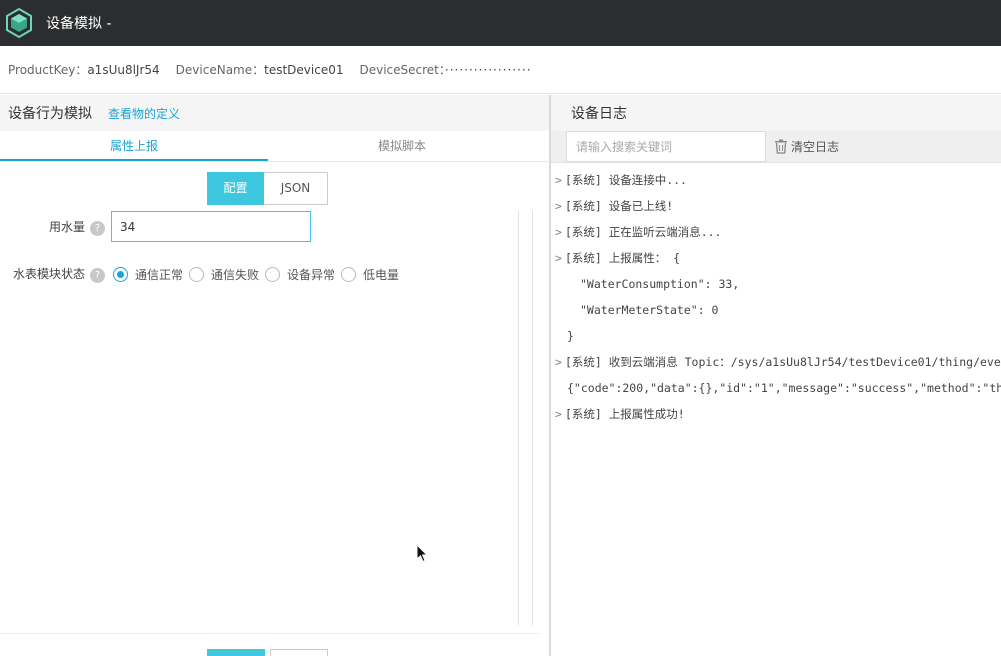 The width and height of the screenshot is (1001, 656). I want to click on device-name: DeviceName：testDevice01, so click(260, 69).